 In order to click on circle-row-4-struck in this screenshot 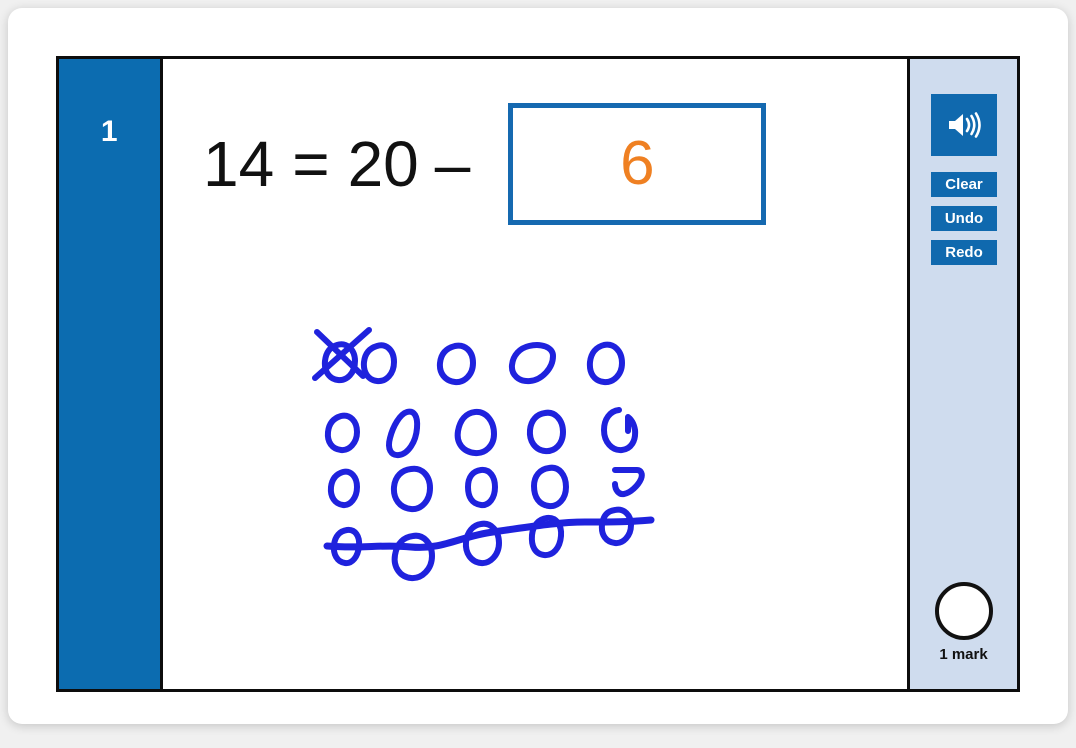, I will do `click(489, 544)`.